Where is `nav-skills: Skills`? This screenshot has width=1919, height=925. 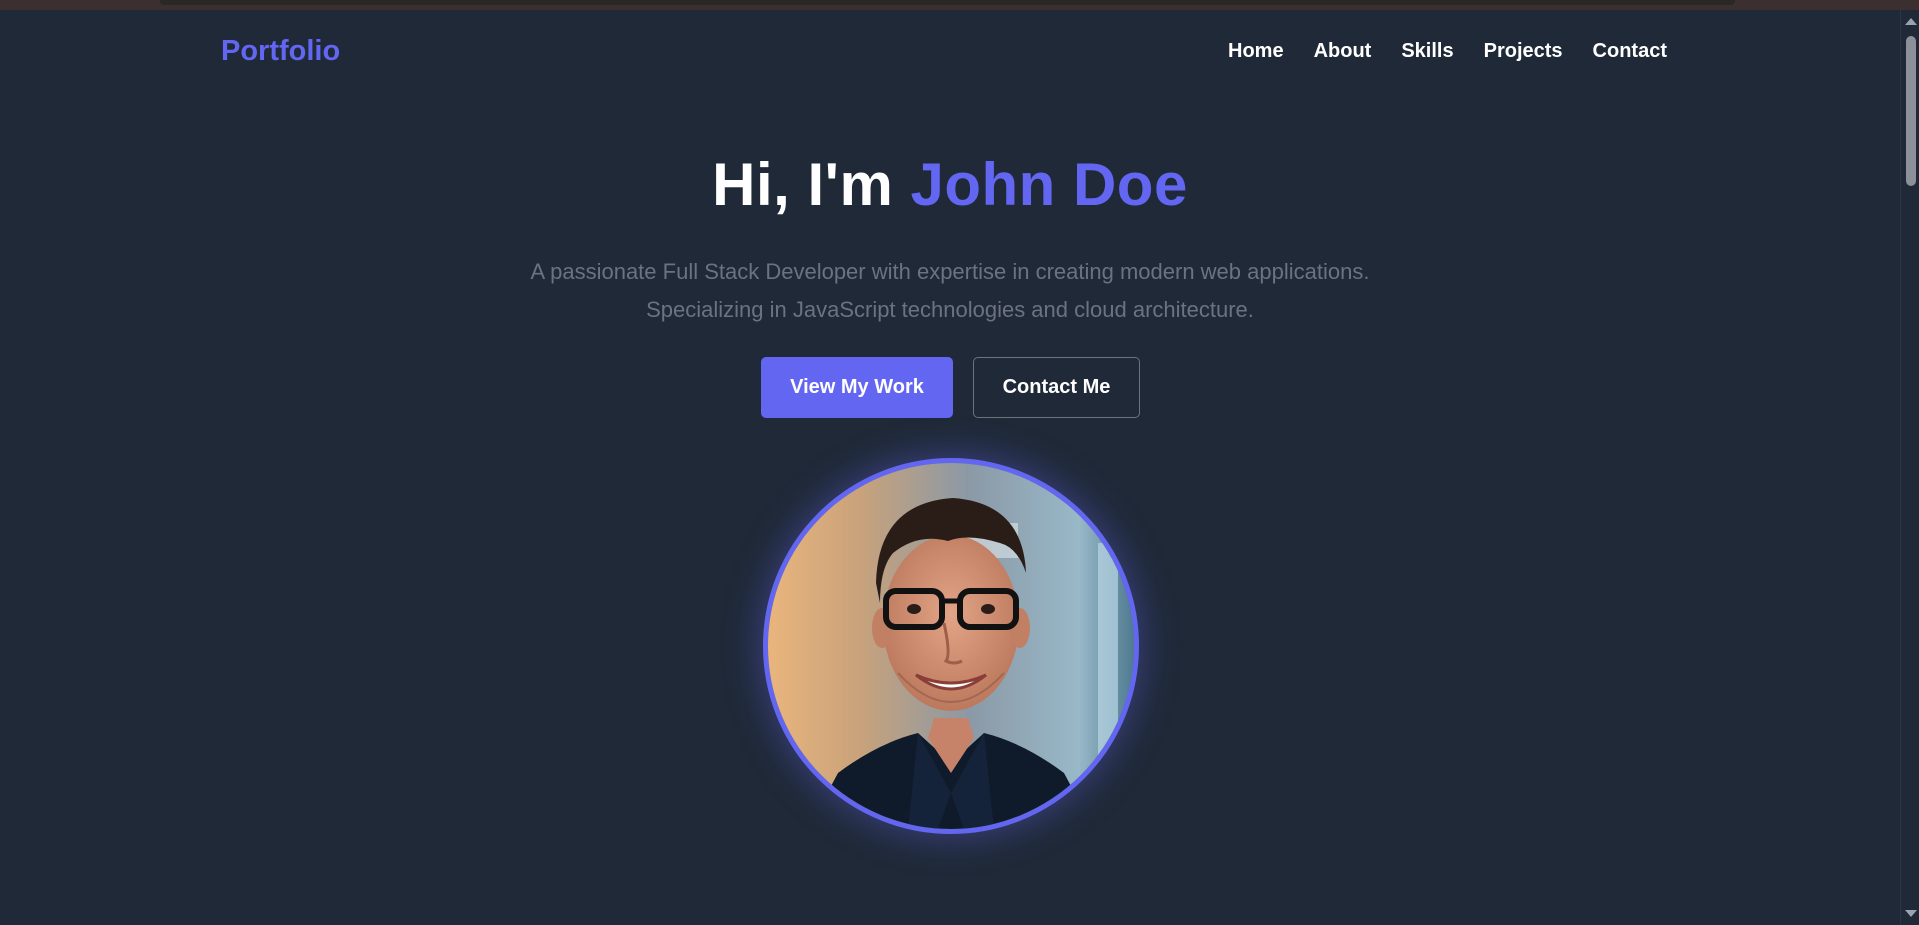 nav-skills: Skills is located at coordinates (1427, 51).